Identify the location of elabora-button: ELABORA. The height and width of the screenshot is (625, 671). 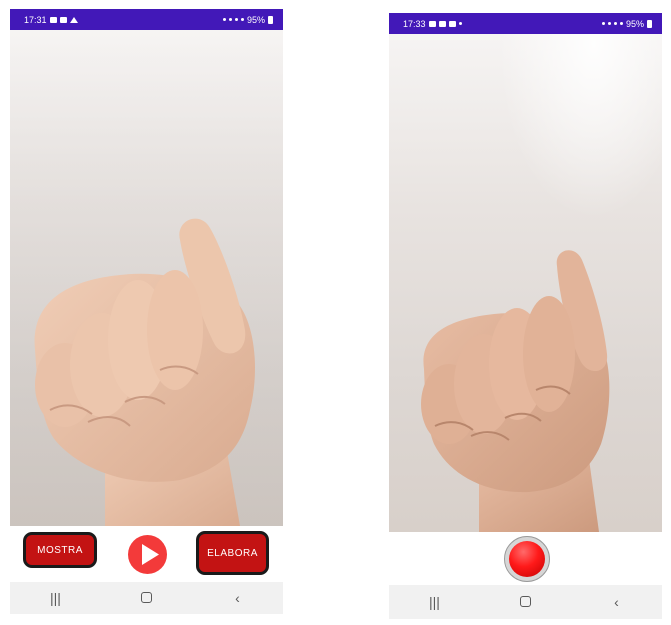
(232, 553).